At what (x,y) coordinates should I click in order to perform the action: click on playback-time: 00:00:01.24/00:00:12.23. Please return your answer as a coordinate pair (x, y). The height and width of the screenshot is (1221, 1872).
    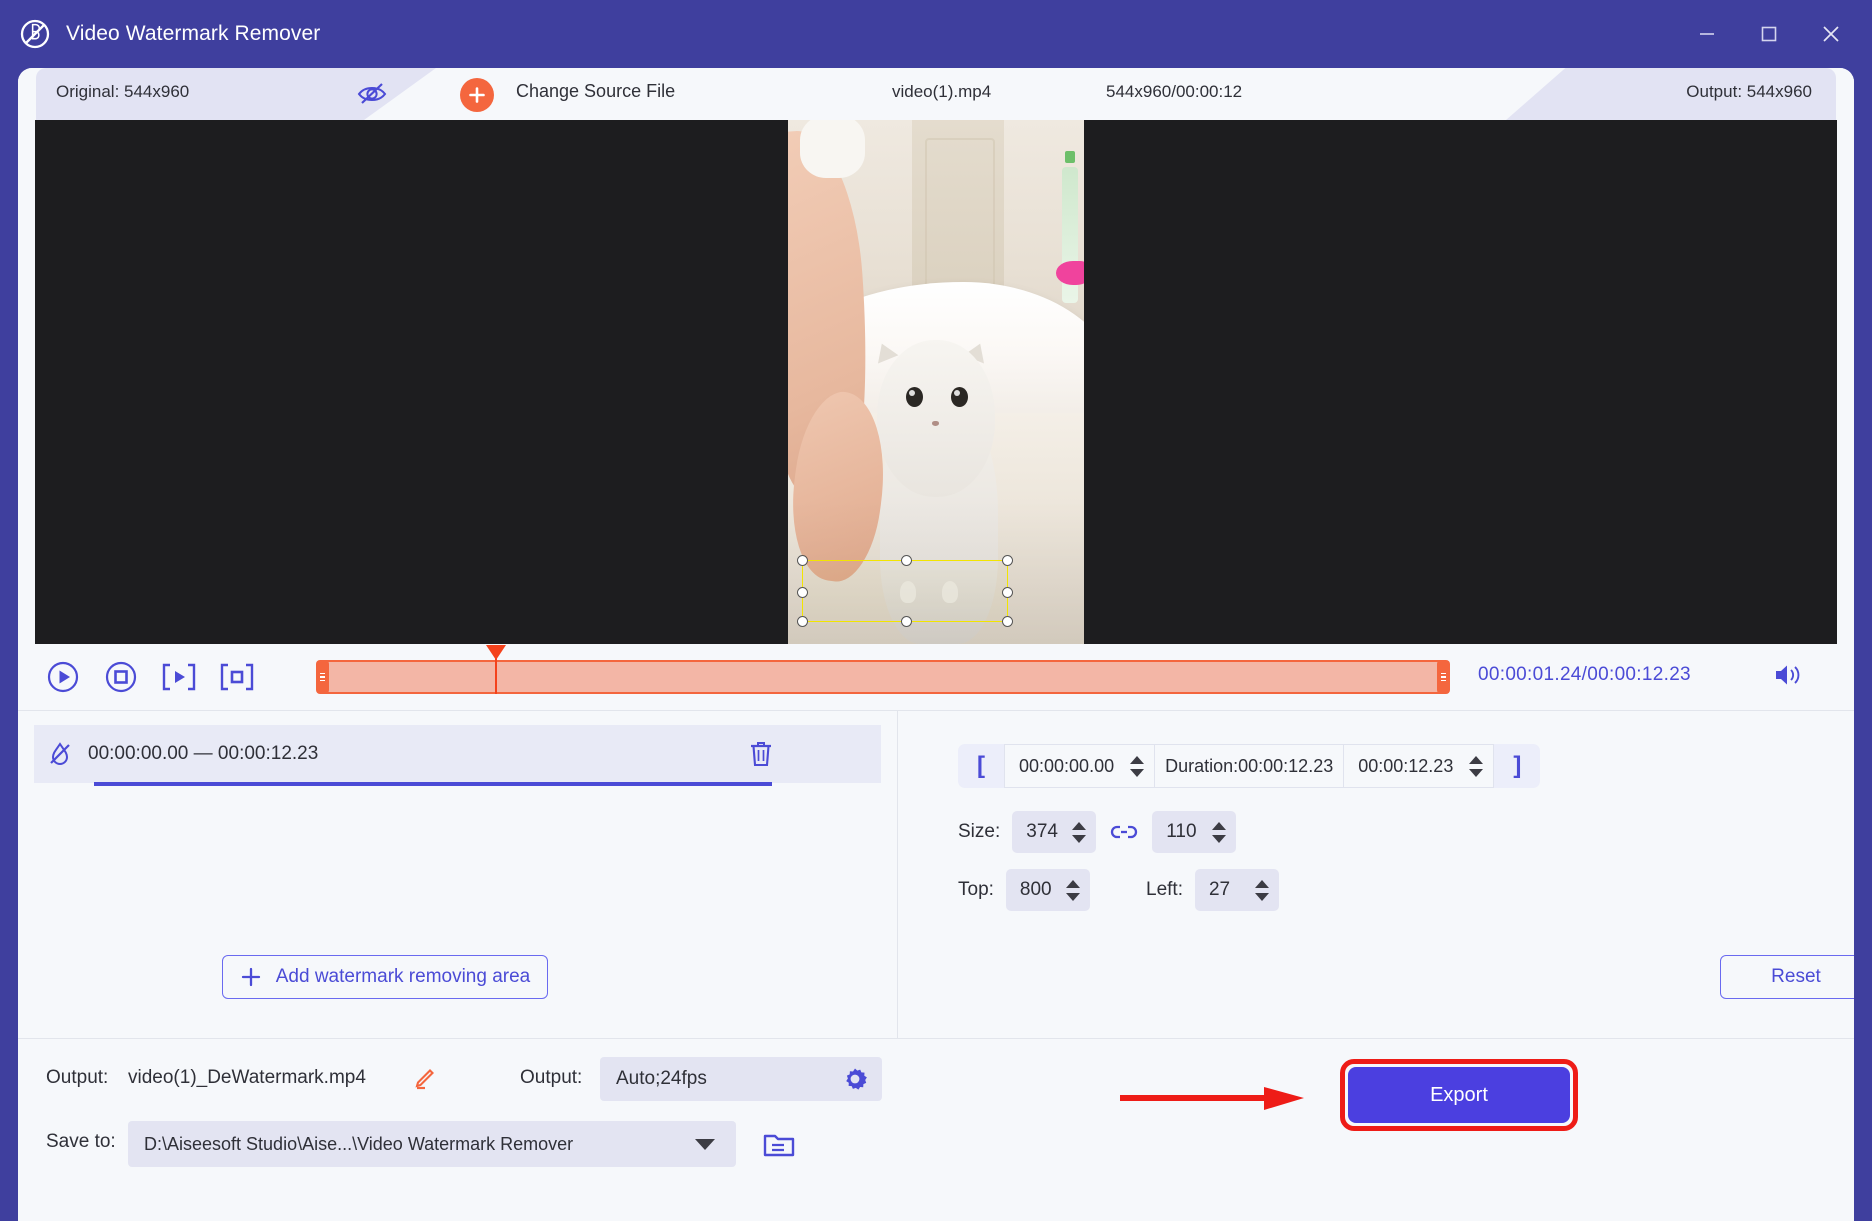
    Looking at the image, I should click on (1584, 674).